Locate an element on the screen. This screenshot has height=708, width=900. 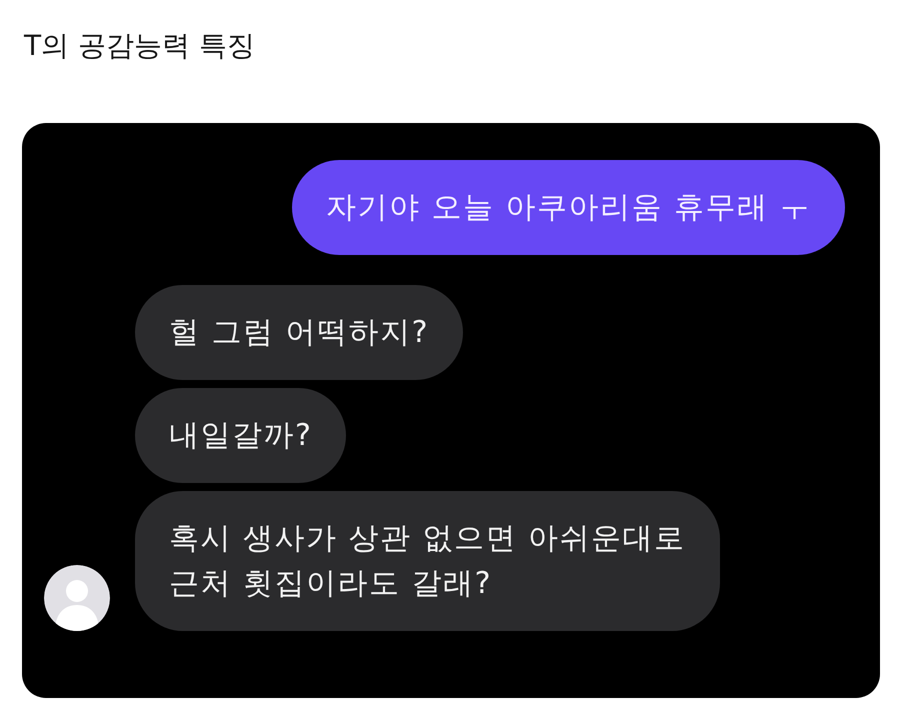
message-bubble: 내일갈까? is located at coordinates (240, 435).